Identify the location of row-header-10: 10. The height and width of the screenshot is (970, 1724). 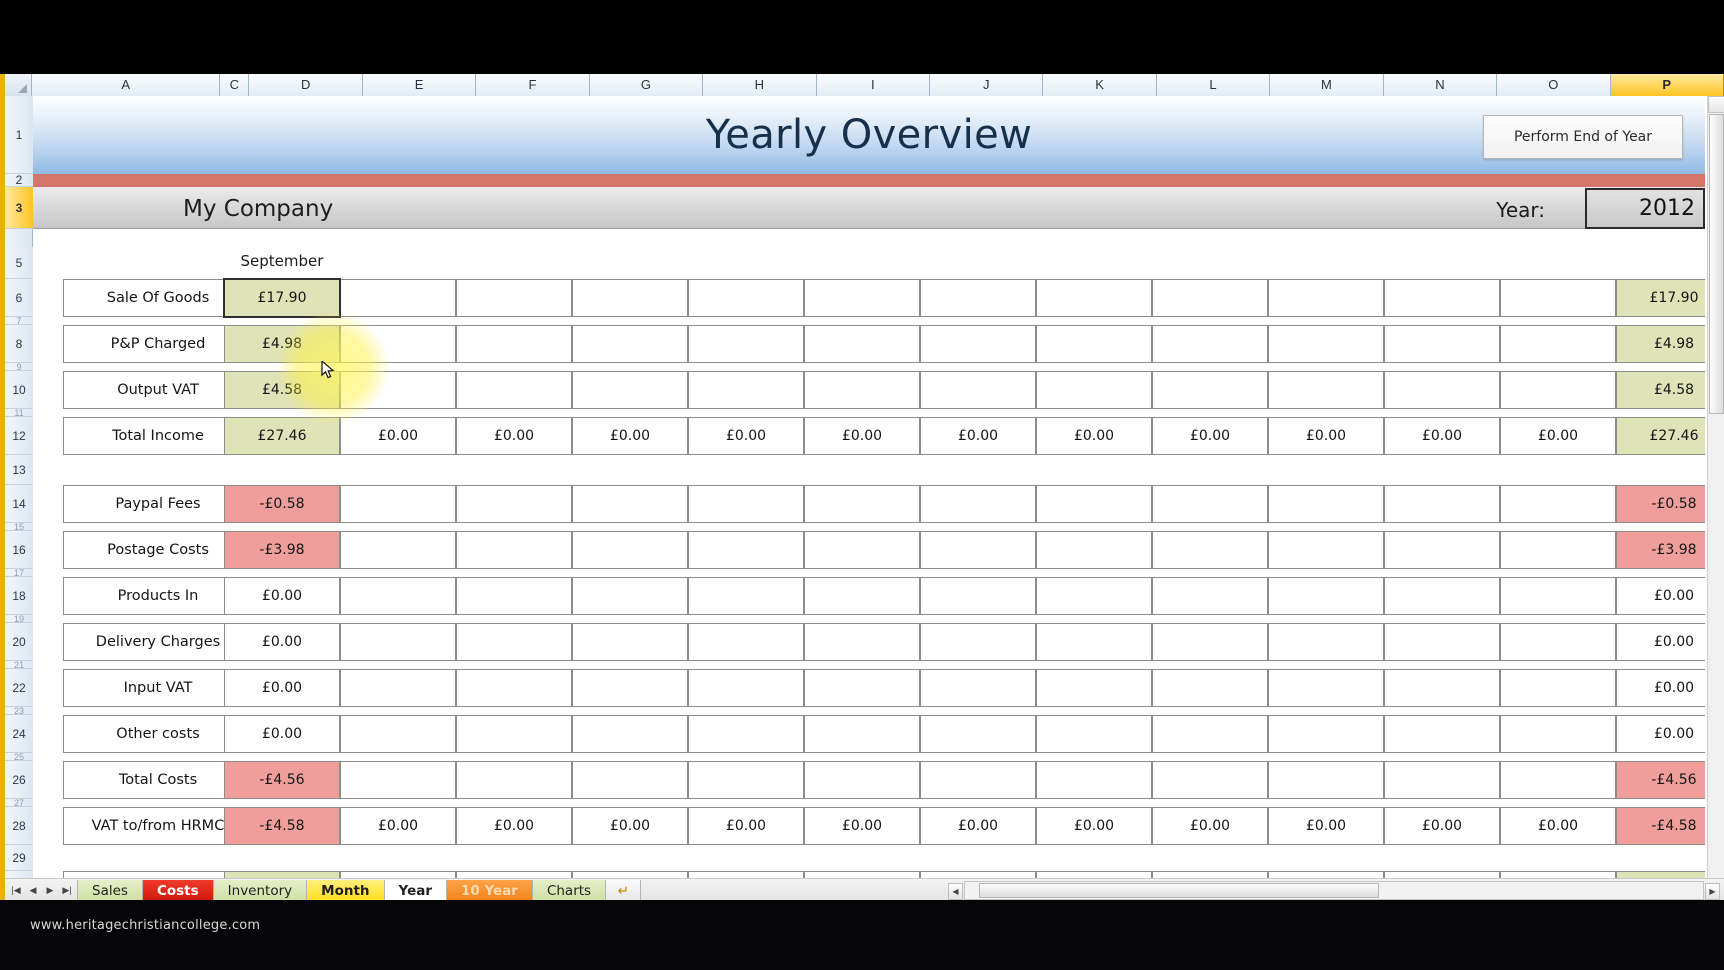
(19, 390).